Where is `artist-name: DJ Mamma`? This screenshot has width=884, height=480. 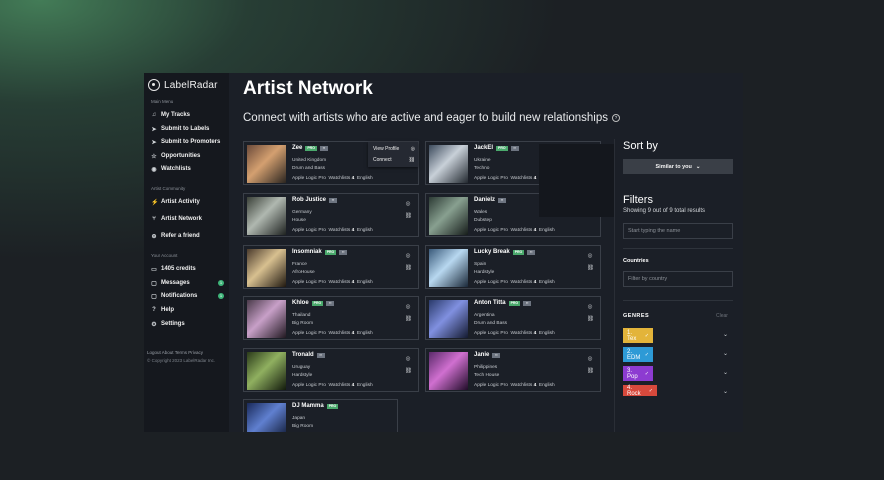 artist-name: DJ Mamma is located at coordinates (308, 406).